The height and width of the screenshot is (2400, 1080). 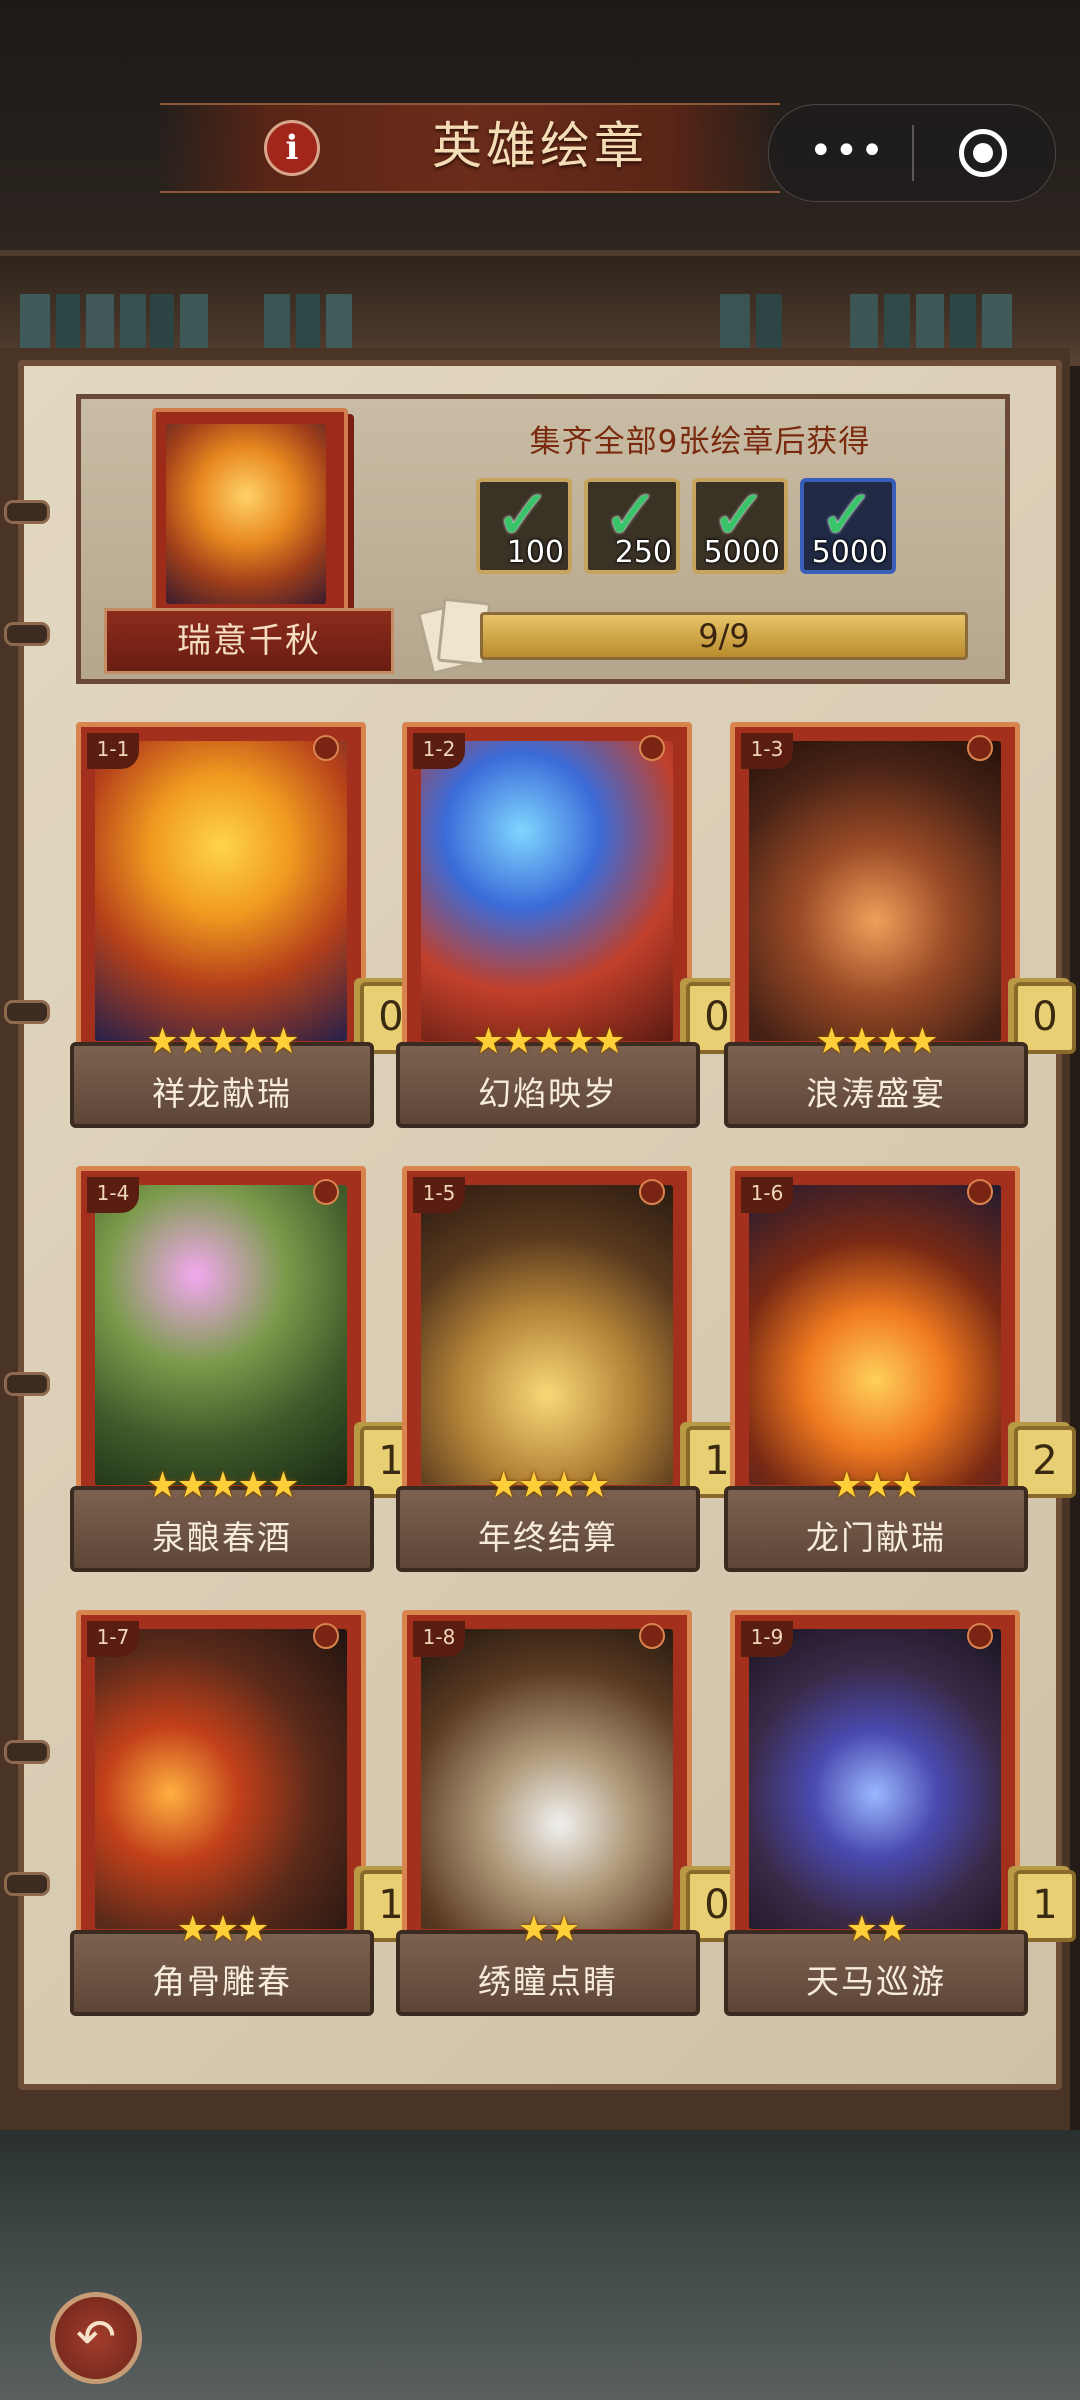 I want to click on card-frame: 1-1, so click(x=221, y=887).